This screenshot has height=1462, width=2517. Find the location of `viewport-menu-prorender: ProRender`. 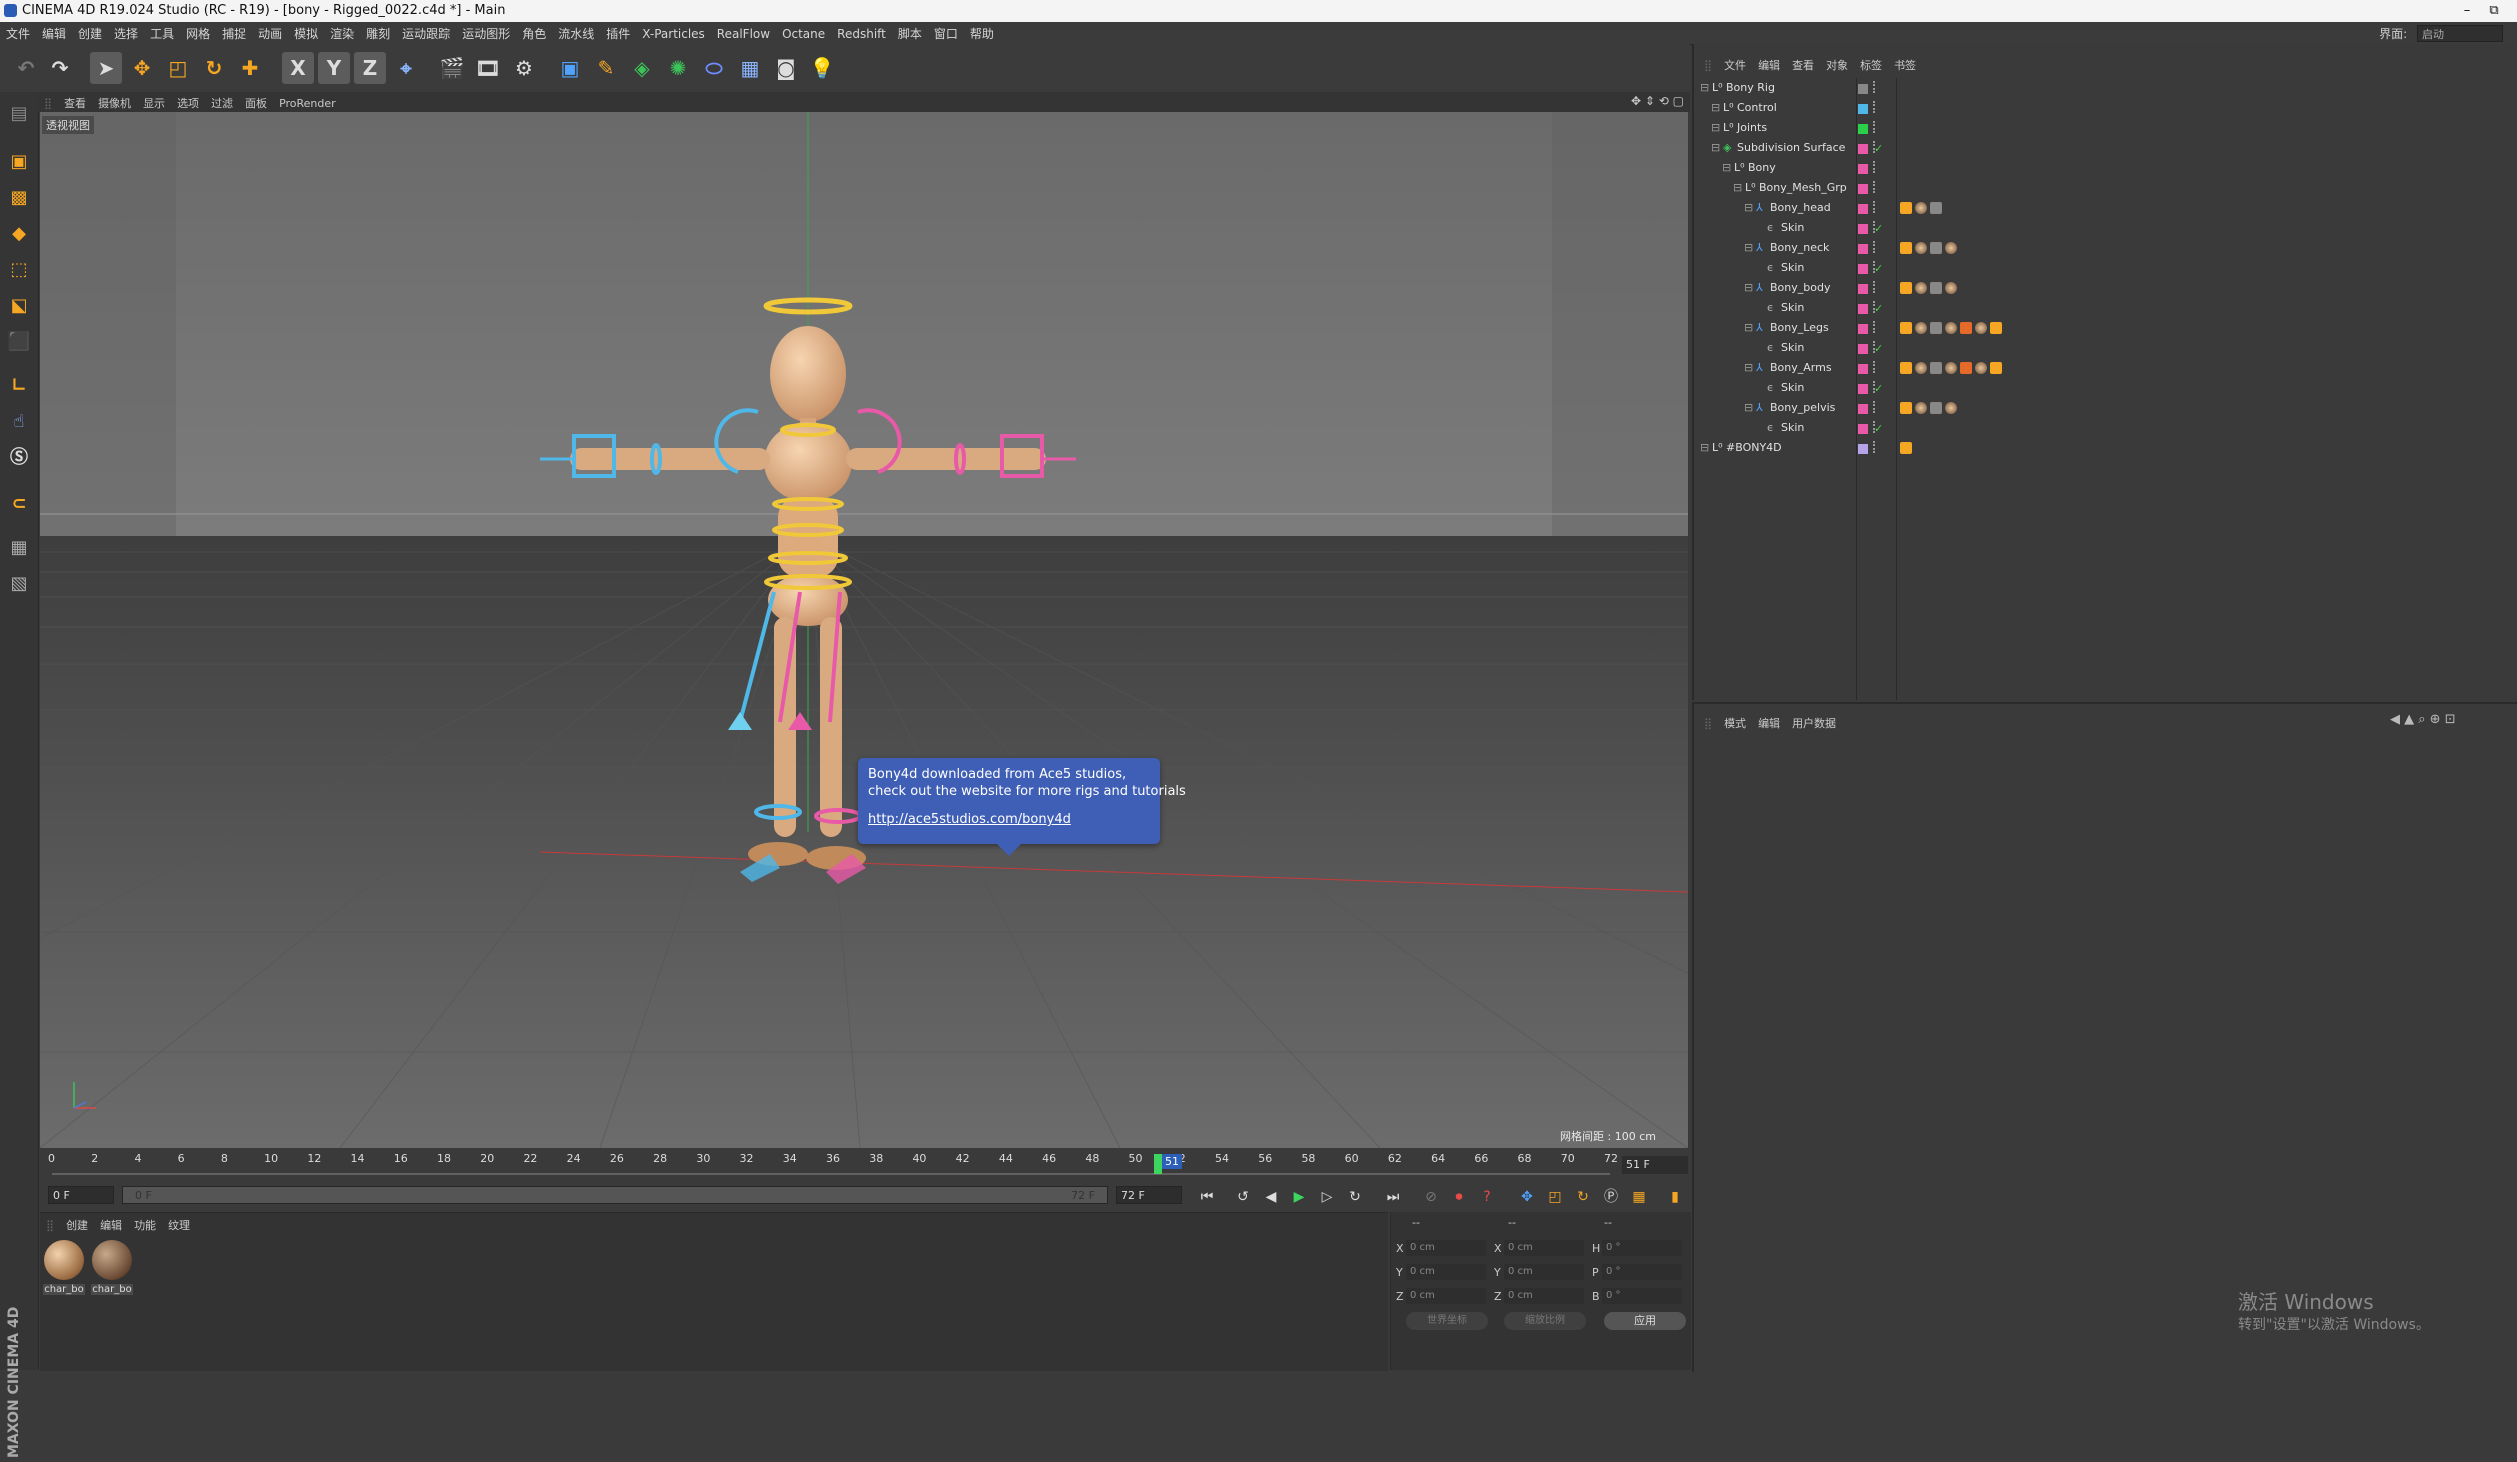

viewport-menu-prorender: ProRender is located at coordinates (307, 103).